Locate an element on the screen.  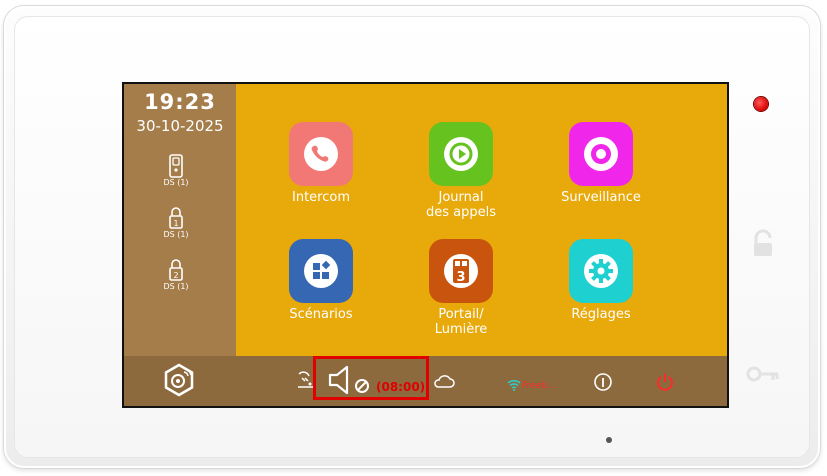
cloud-icon is located at coordinates (444, 381).